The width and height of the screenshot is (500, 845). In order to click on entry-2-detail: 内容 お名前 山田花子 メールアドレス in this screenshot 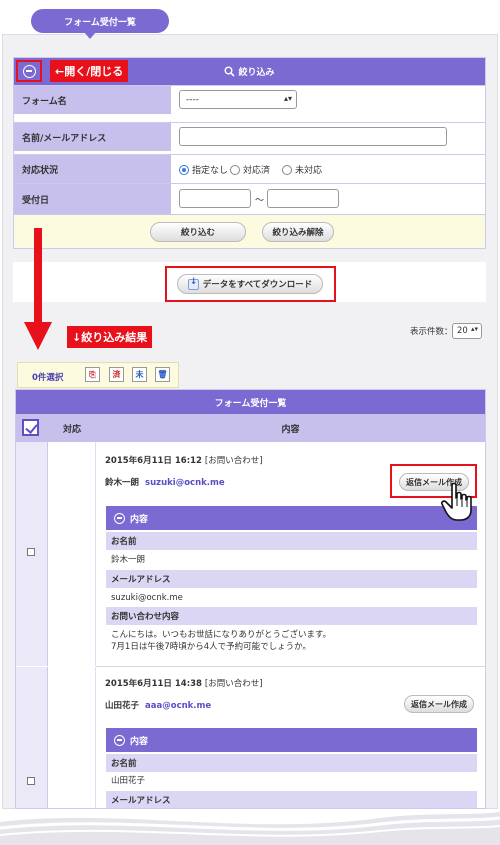, I will do `click(291, 768)`.